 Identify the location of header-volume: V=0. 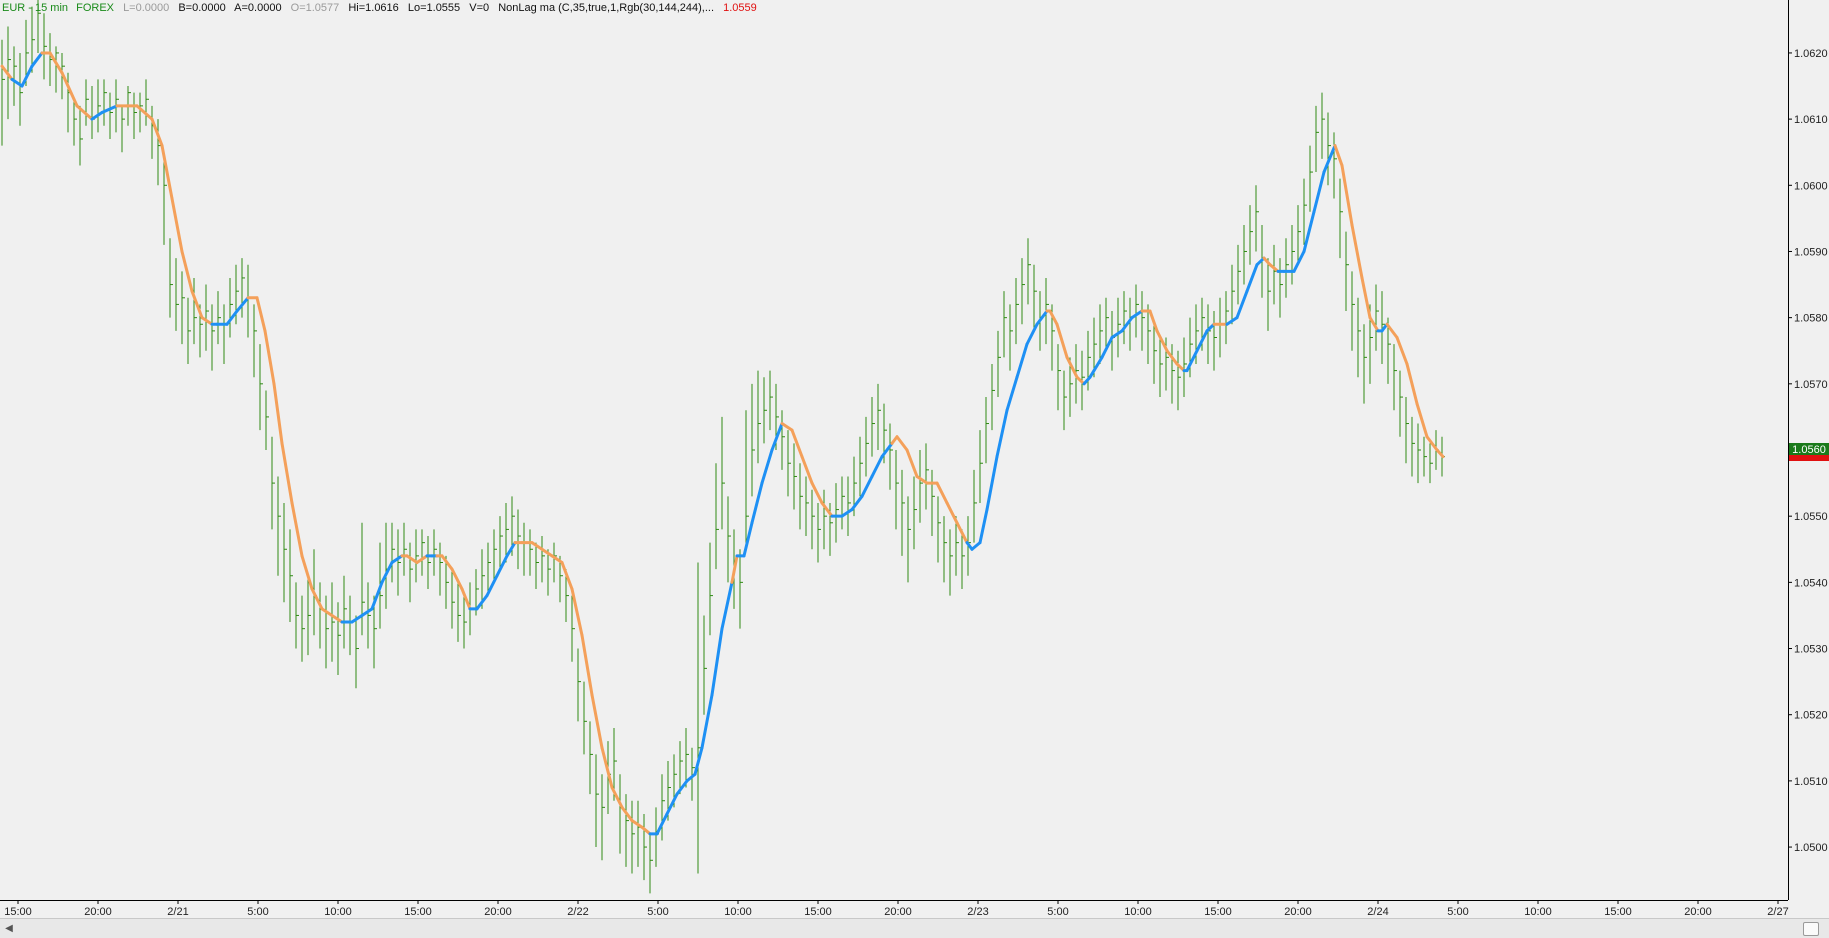
(479, 8).